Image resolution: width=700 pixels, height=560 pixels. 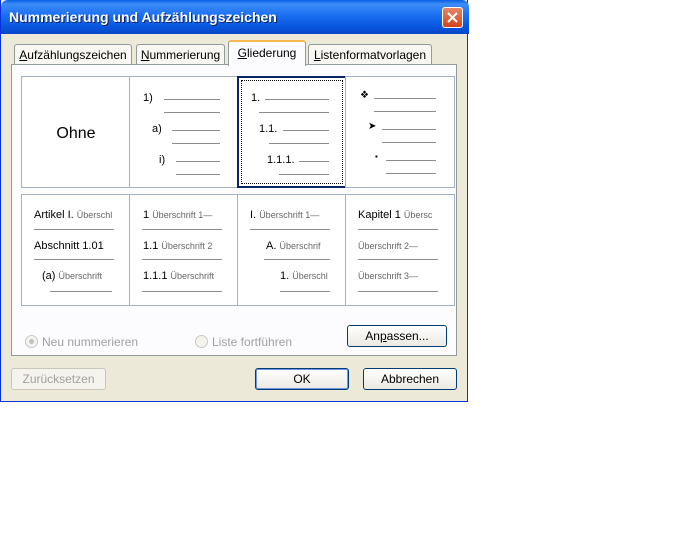 What do you see at coordinates (267, 53) in the screenshot?
I see `tab-gliederung: Gliederung` at bounding box center [267, 53].